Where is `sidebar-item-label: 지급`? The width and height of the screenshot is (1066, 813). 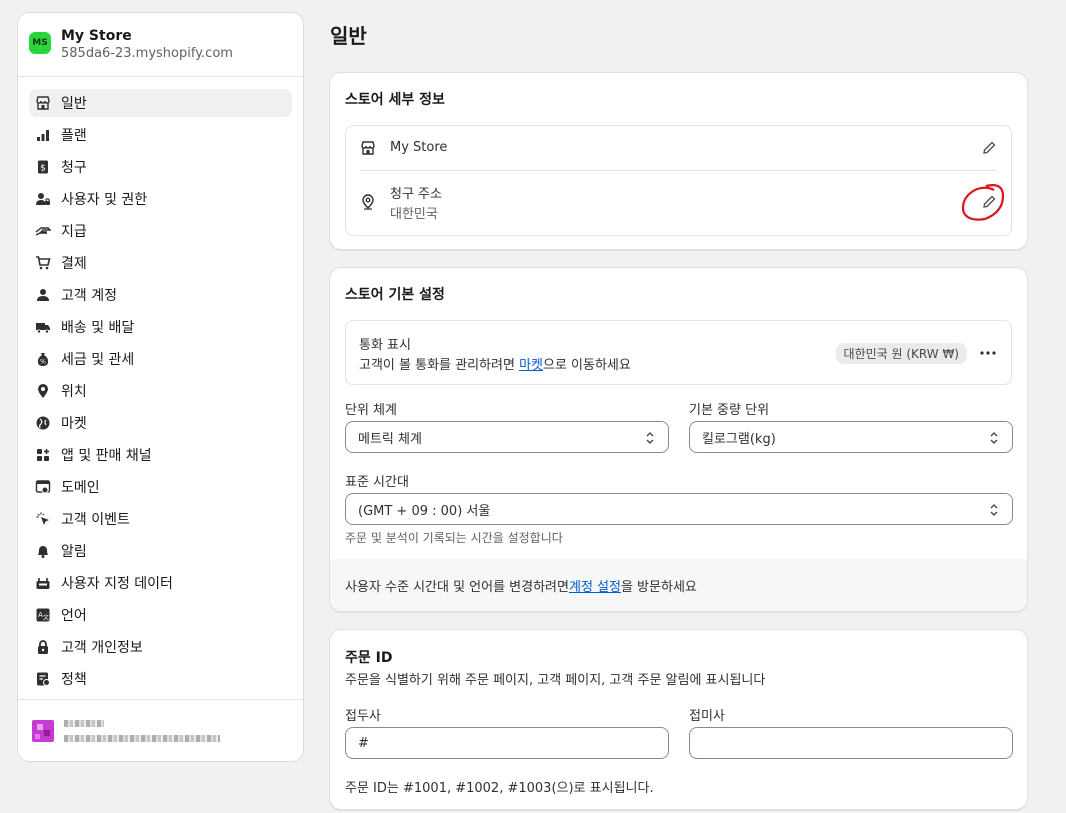 sidebar-item-label: 지급 is located at coordinates (74, 232).